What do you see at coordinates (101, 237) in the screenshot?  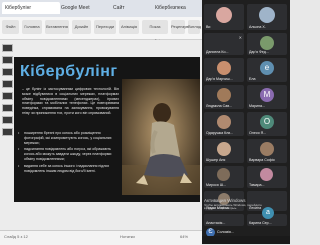 I see `status-bar: Слайд 5 з 12 Нотатки 64%` at bounding box center [101, 237].